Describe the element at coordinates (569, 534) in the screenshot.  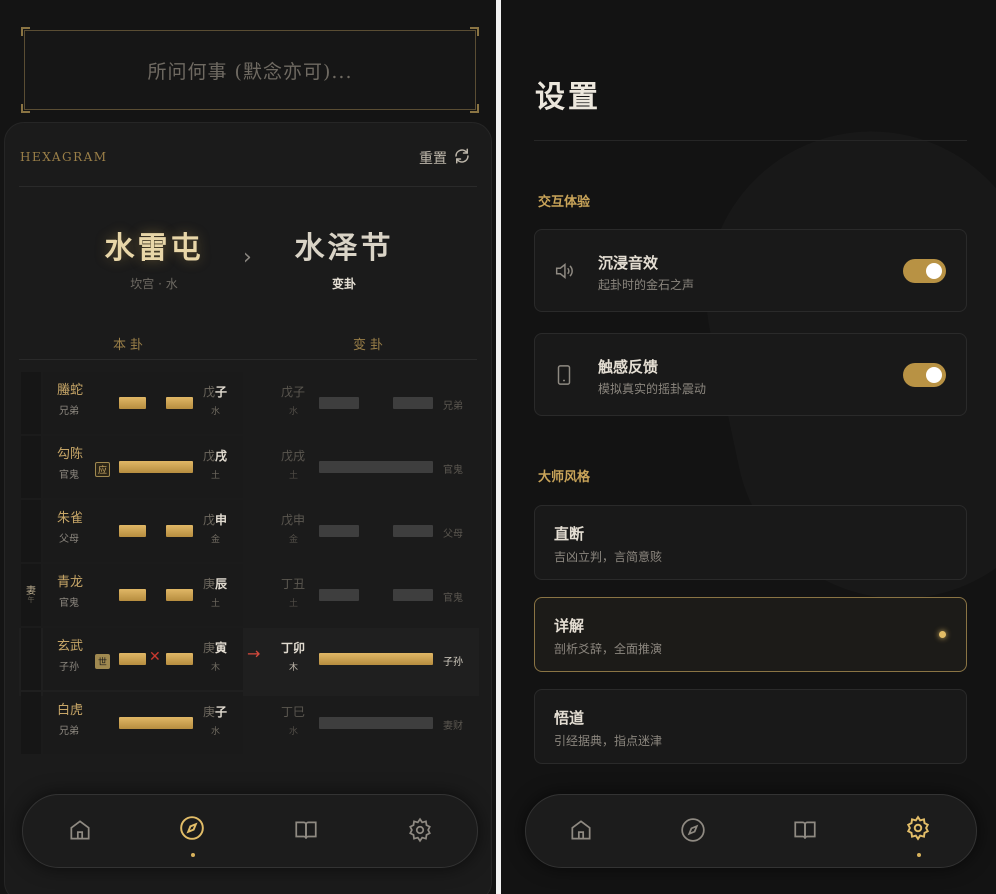
I see `style-option-name: 直断` at that location.